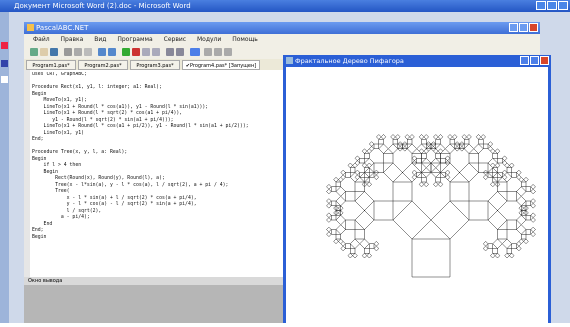  I want to click on menu-item-modules: Модули, so click(209, 39).